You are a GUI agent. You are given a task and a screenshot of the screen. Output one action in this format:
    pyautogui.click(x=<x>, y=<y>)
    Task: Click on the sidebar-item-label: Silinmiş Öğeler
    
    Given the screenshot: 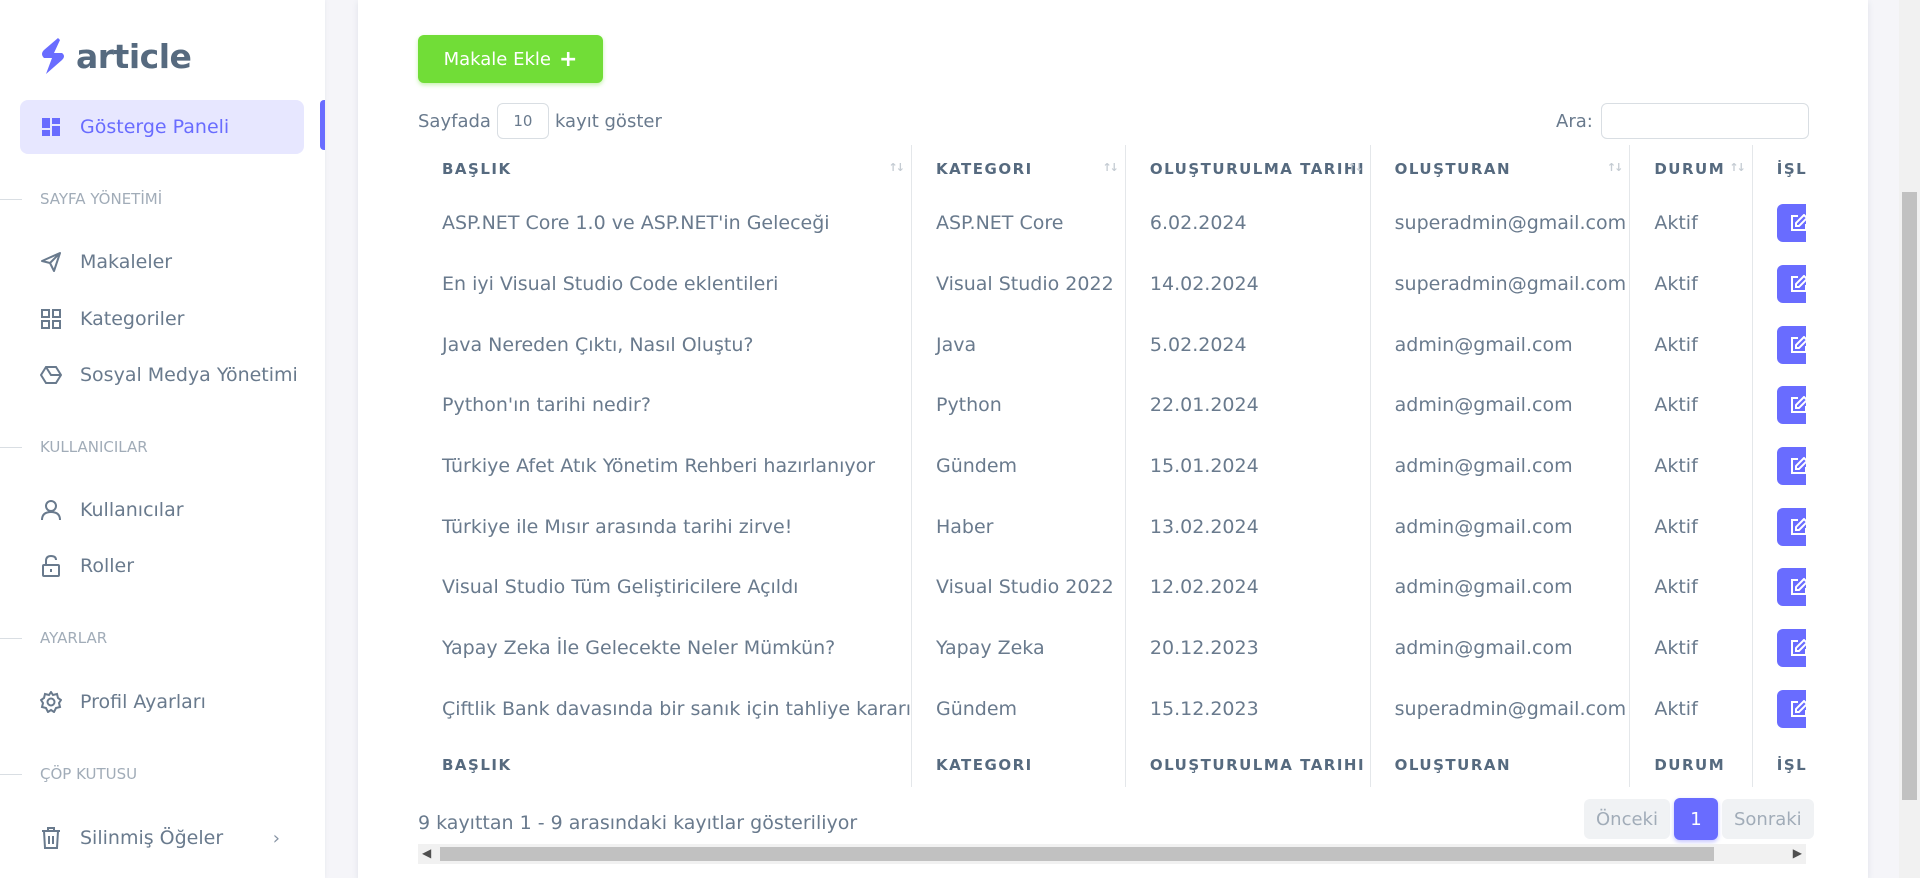 What is the action you would take?
    pyautogui.click(x=152, y=838)
    